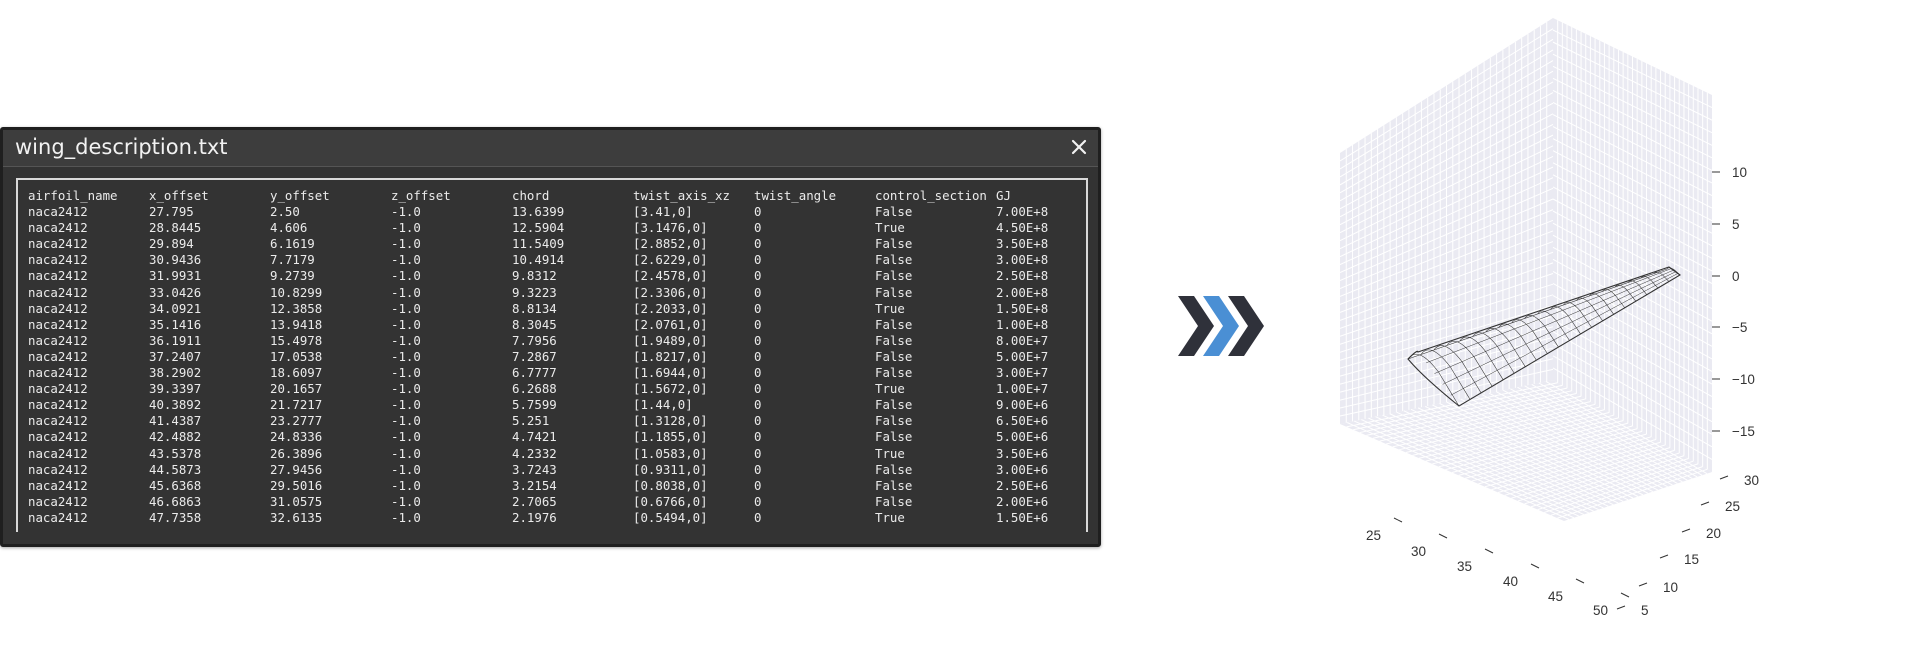 The height and width of the screenshot is (649, 1920). What do you see at coordinates (534, 389) in the screenshot?
I see `table-cell: 6.2688` at bounding box center [534, 389].